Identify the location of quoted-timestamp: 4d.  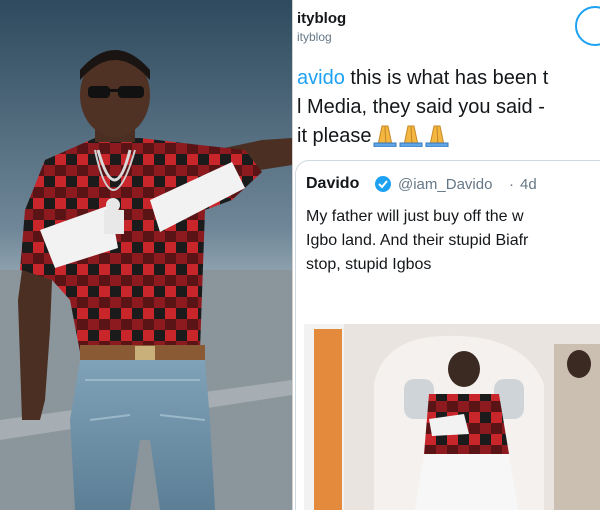
(528, 184).